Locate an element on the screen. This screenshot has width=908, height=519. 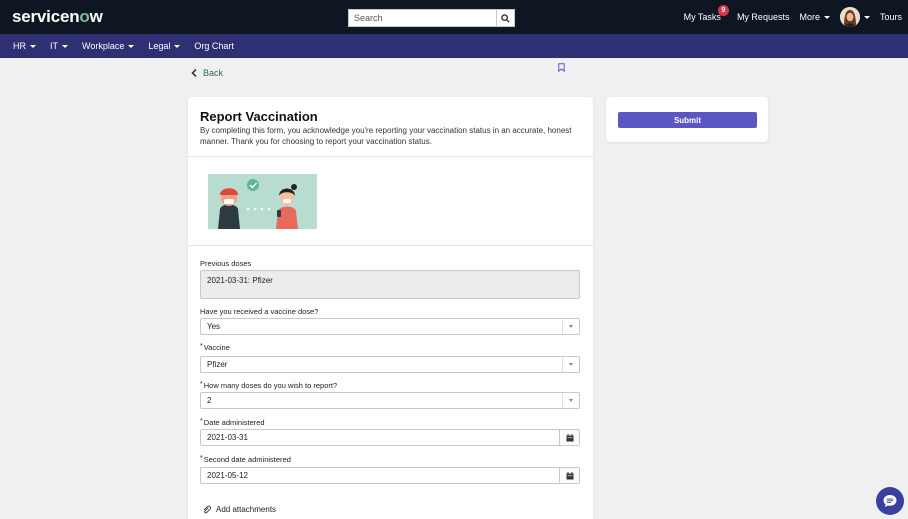
page-title: Report Vaccination is located at coordinates (259, 116).